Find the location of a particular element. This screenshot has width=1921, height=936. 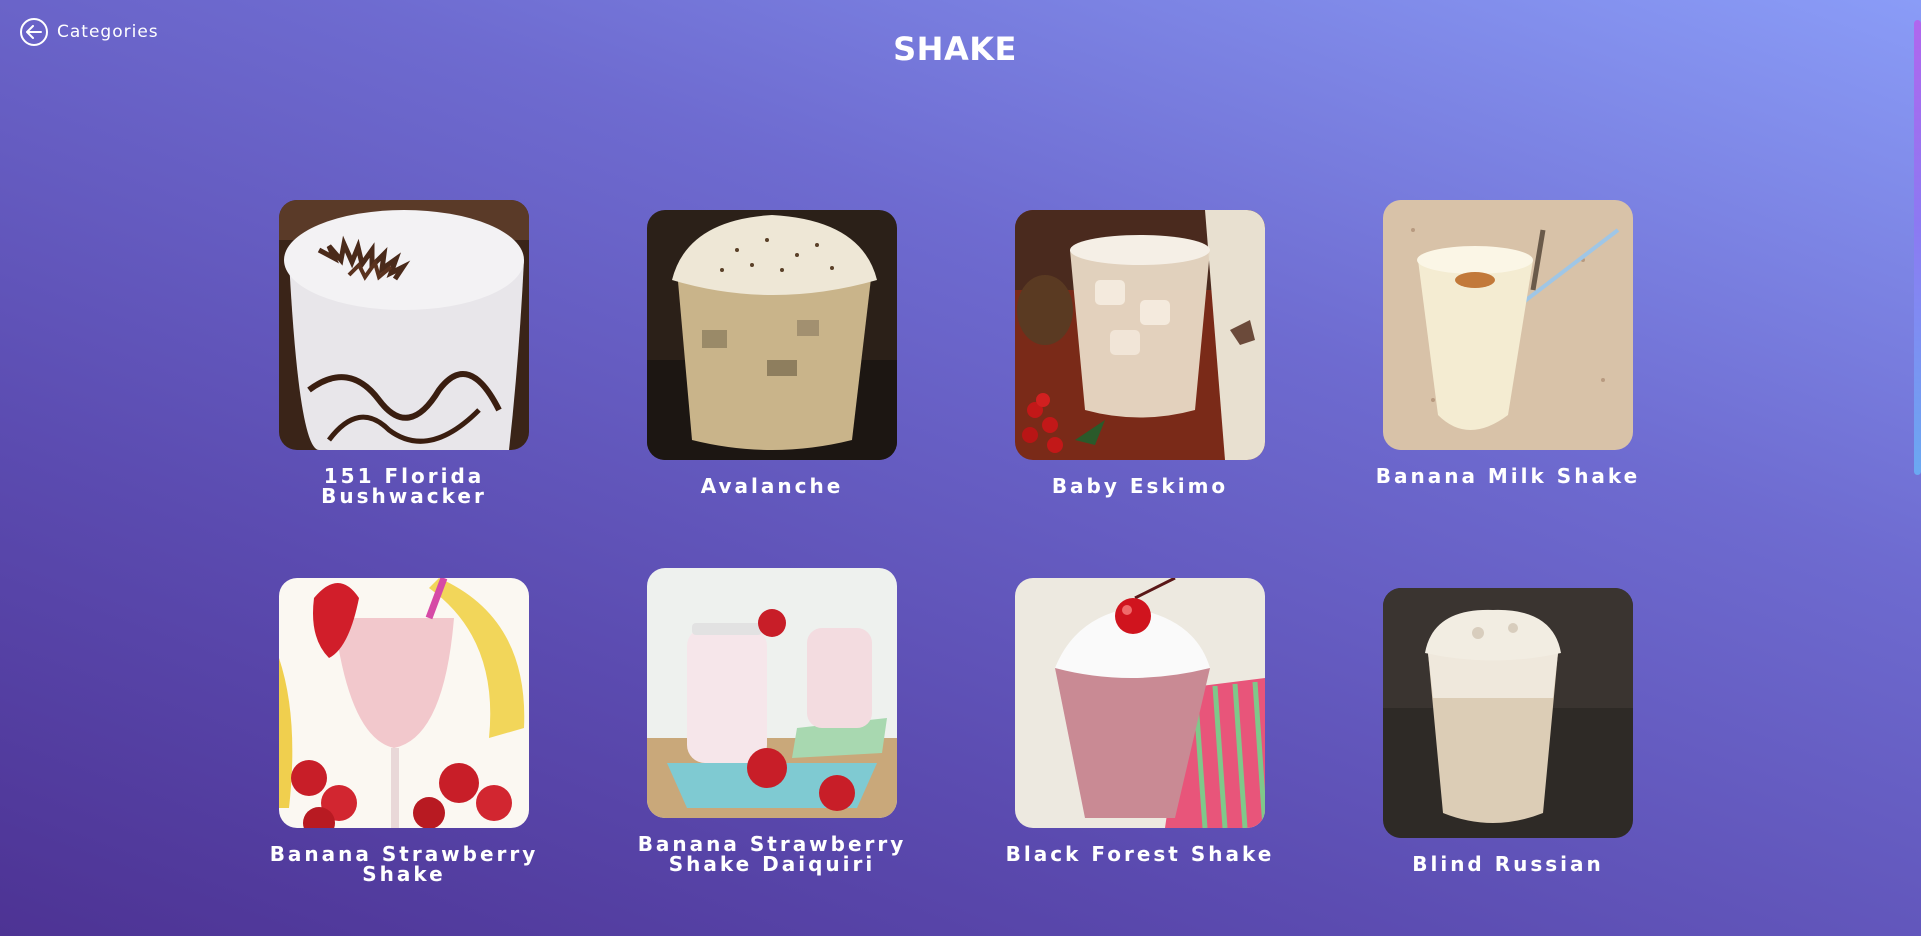

drink-card-151-florida-bushwacker: 151 Florida Bushwacker is located at coordinates (404, 353).